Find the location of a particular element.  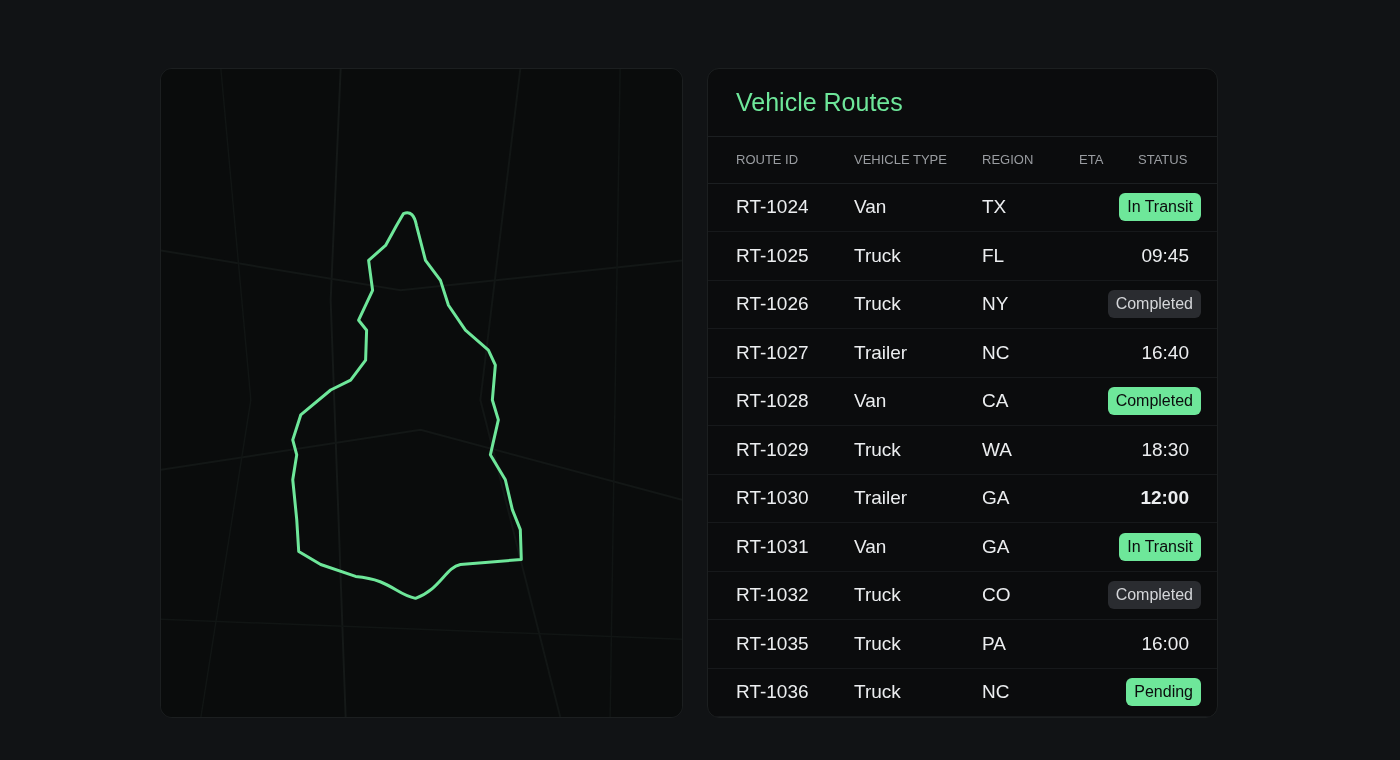

table-cell-text: CO is located at coordinates (997, 595).